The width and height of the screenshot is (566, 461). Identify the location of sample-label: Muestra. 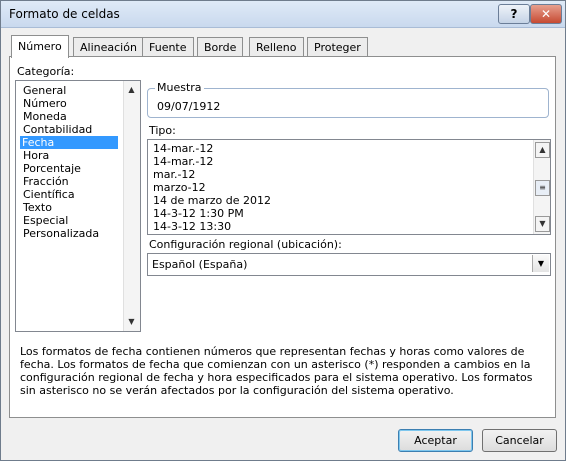
(179, 87).